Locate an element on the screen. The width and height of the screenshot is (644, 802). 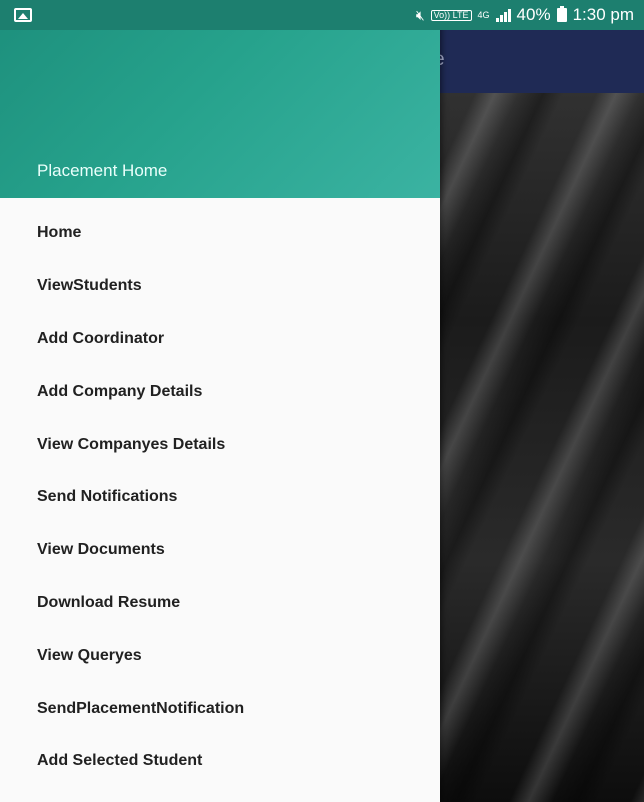
menu-item-send-notifications: Send Notifications is located at coordinates (220, 497).